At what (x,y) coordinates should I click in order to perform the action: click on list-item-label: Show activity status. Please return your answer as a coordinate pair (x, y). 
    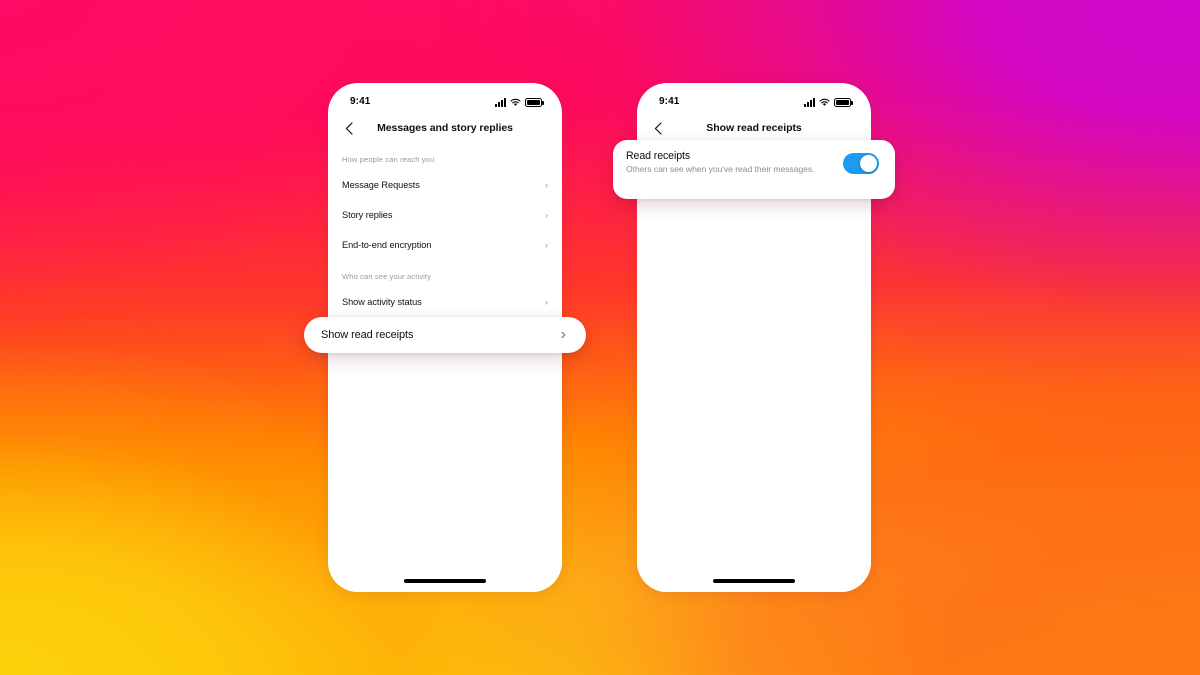
    Looking at the image, I should click on (382, 302).